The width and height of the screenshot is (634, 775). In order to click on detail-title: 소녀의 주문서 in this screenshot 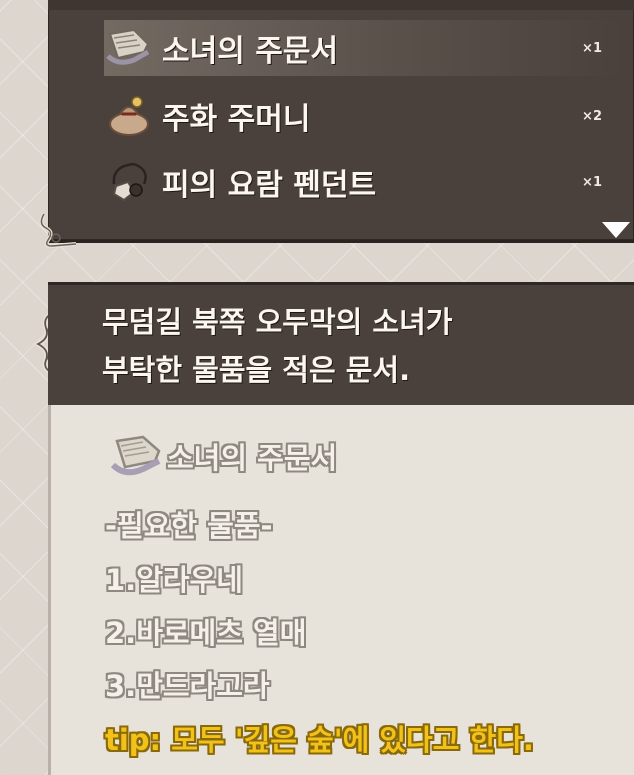, I will do `click(252, 458)`.